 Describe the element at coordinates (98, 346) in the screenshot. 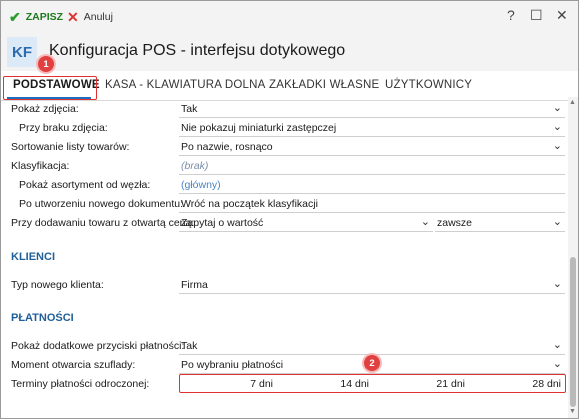

I see `setting-label: Pokaż dodatkowe przyciski płatności:` at that location.